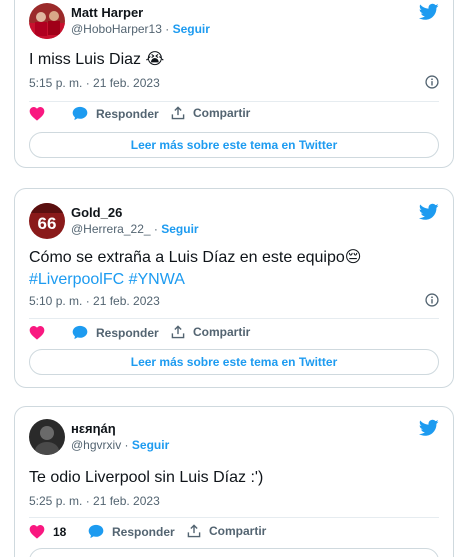 Image resolution: width=455 pixels, height=557 pixels. What do you see at coordinates (146, 477) in the screenshot?
I see `tweet-text: Te odio Liverpool sin Luis Díaz :')` at bounding box center [146, 477].